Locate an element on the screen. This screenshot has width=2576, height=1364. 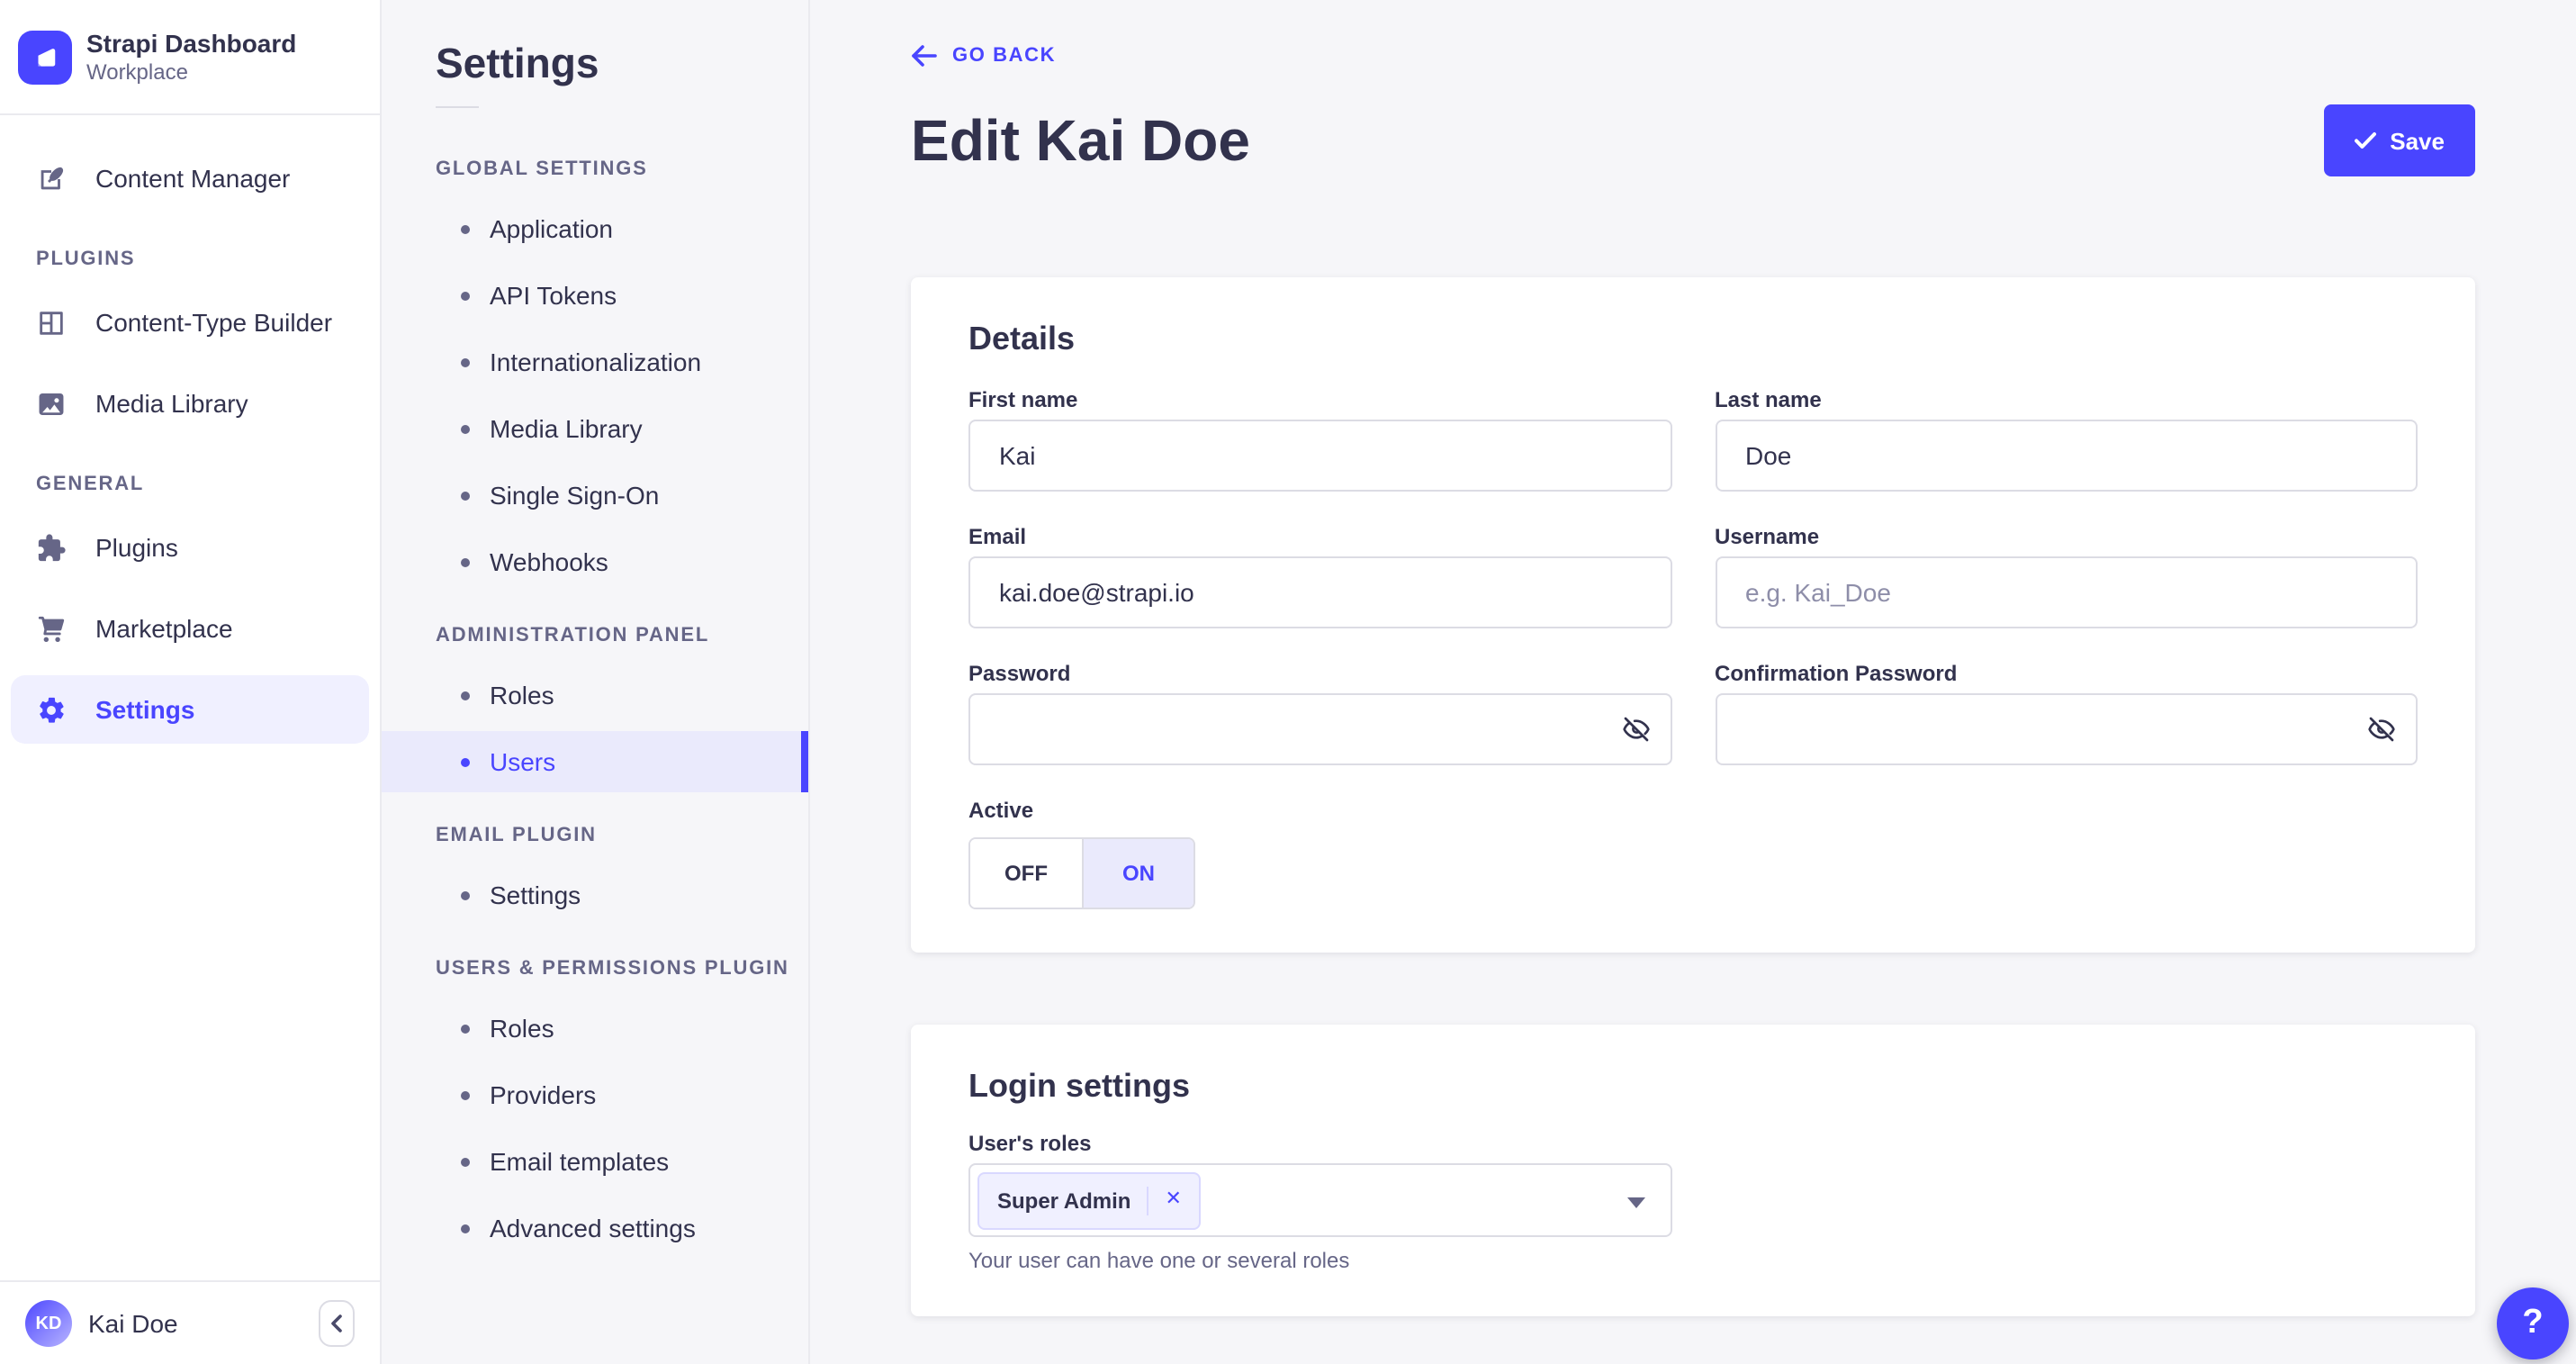
subnav-item-internationalization: Internationalization is located at coordinates (595, 362).